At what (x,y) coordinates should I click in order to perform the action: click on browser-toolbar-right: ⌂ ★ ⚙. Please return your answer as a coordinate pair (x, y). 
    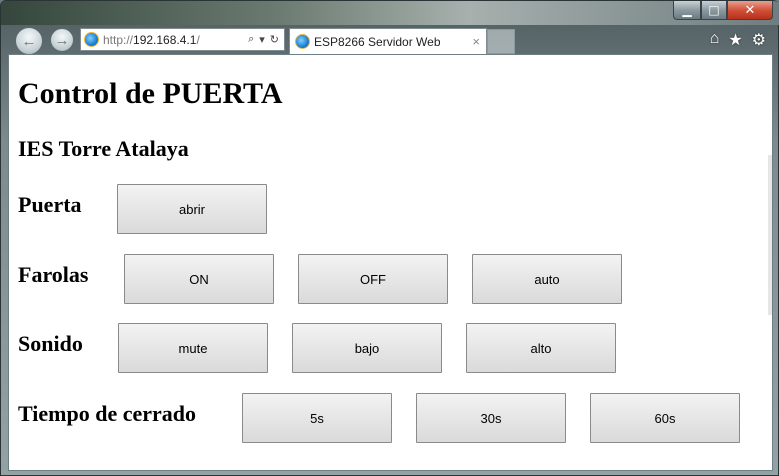
    Looking at the image, I should click on (738, 40).